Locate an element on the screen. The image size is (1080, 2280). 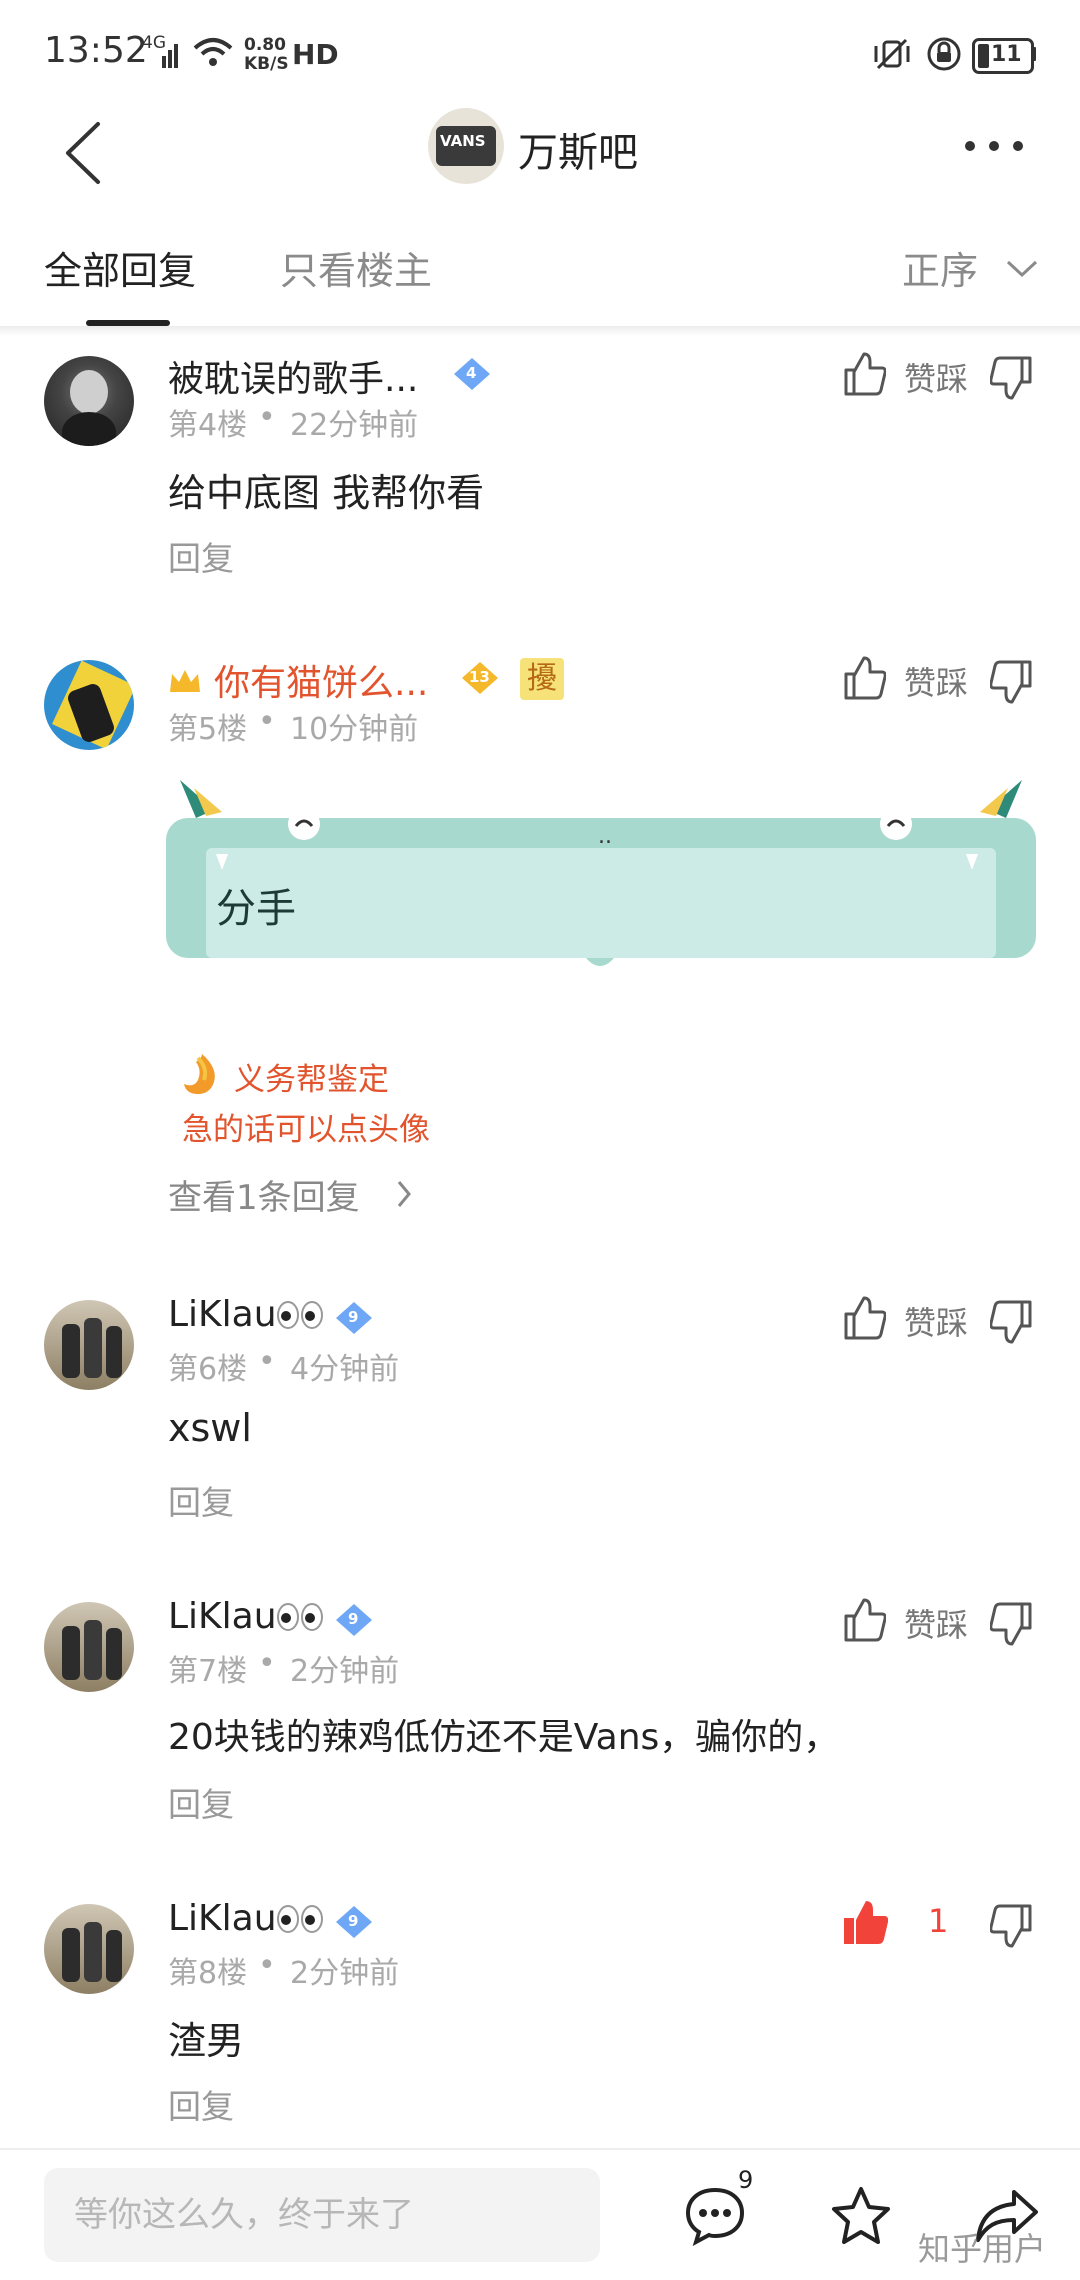
floor-number: 第4楼 is located at coordinates (208, 425).